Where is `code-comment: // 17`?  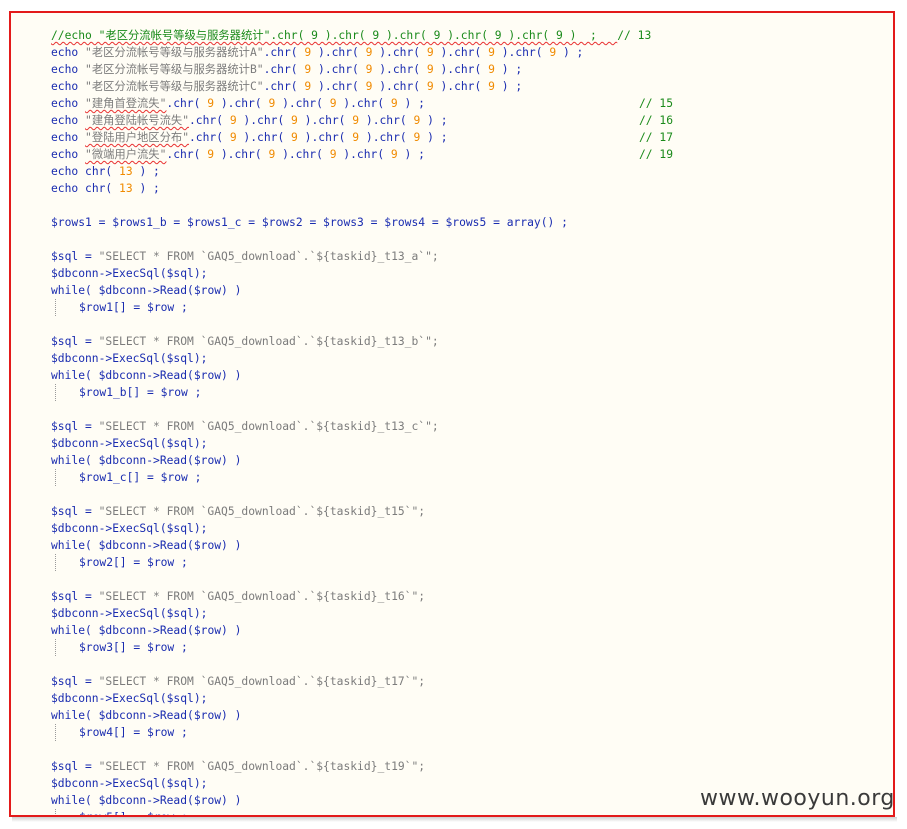
code-comment: // 17 is located at coordinates (656, 137).